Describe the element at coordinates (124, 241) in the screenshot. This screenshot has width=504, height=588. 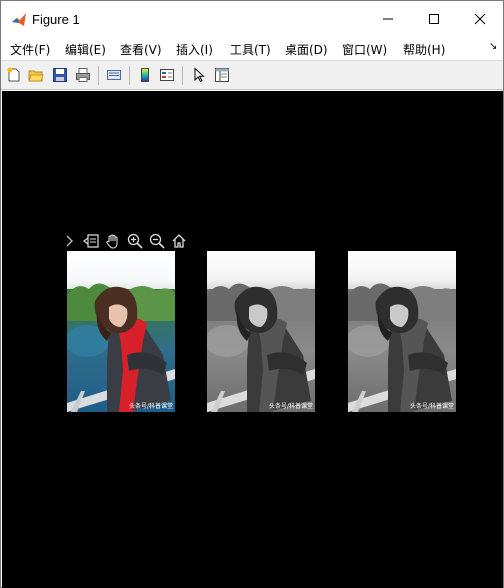
I see `axes-toolbar` at that location.